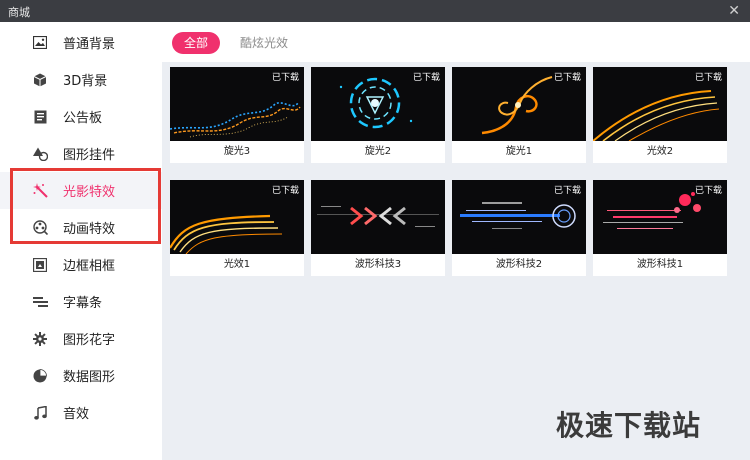  What do you see at coordinates (264, 43) in the screenshot?
I see `tab-cool-light-effects: 酷炫光效` at bounding box center [264, 43].